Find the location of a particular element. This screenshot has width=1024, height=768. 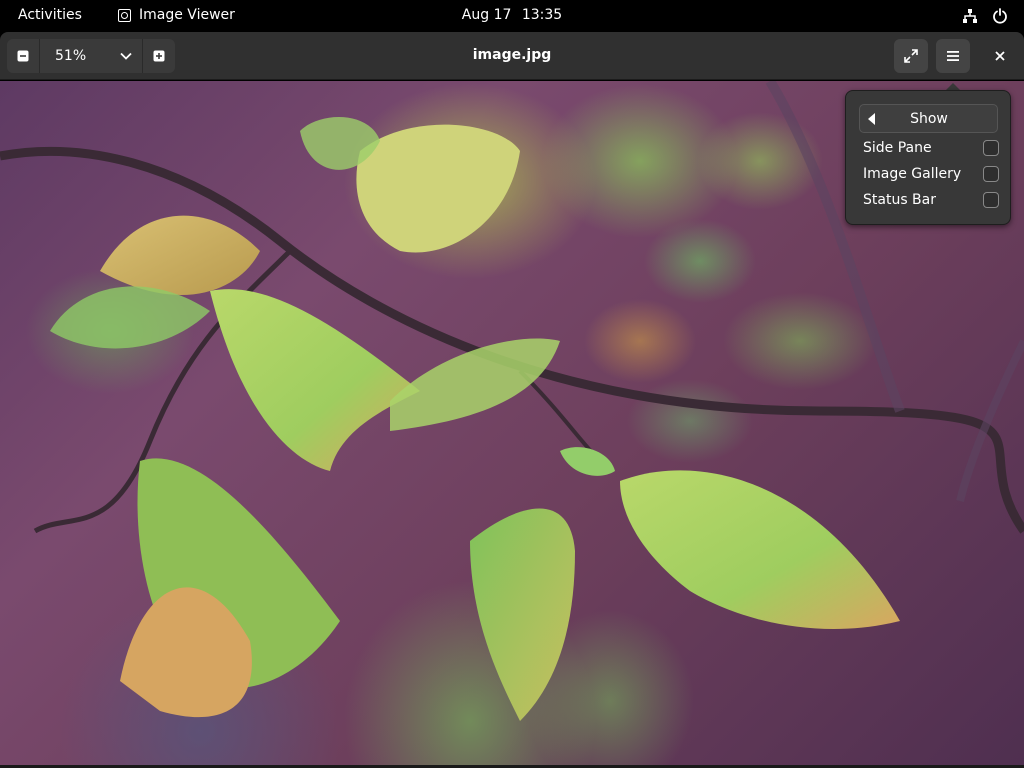

menu-item-image-gallery: Image Gallery is located at coordinates (931, 174).